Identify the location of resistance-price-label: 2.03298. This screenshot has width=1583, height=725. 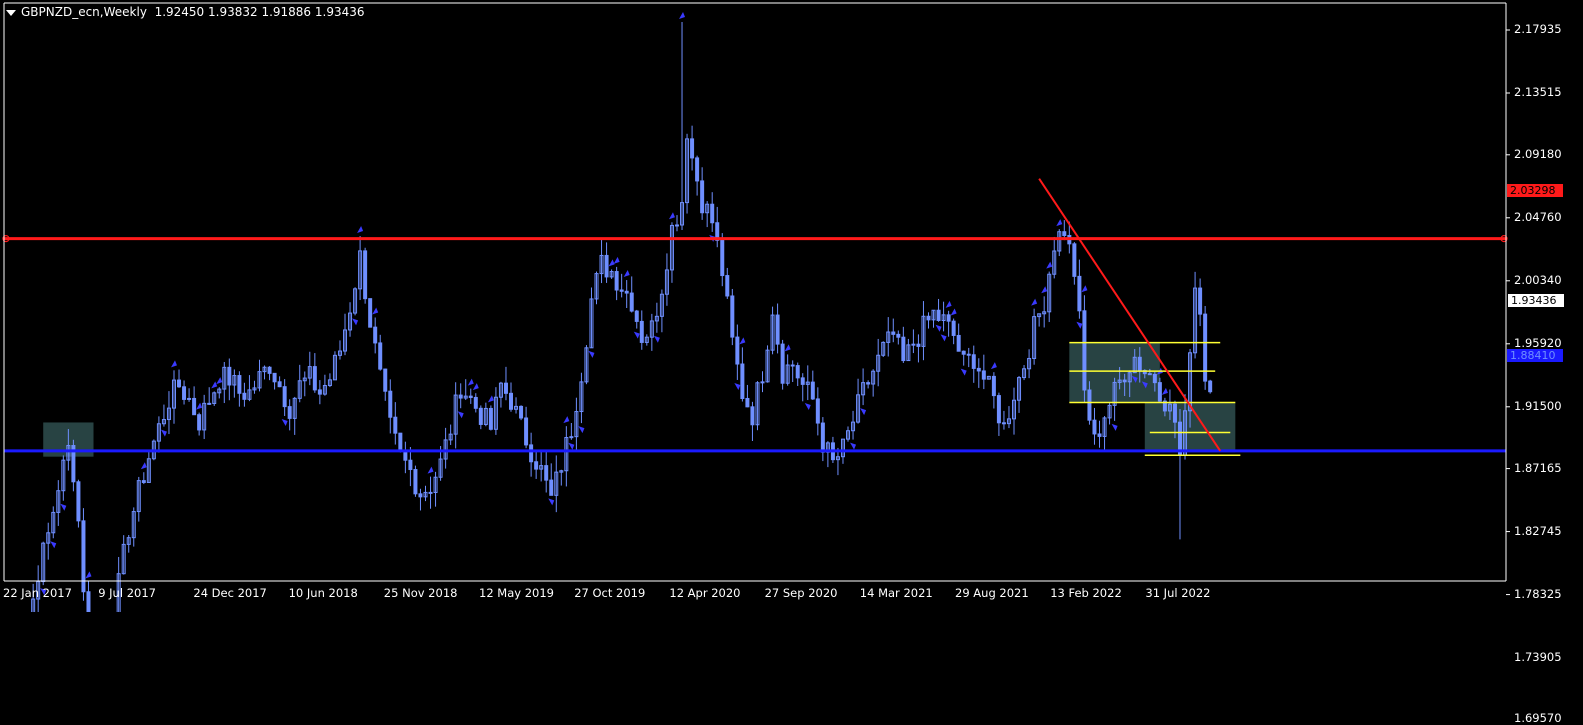
(1535, 190).